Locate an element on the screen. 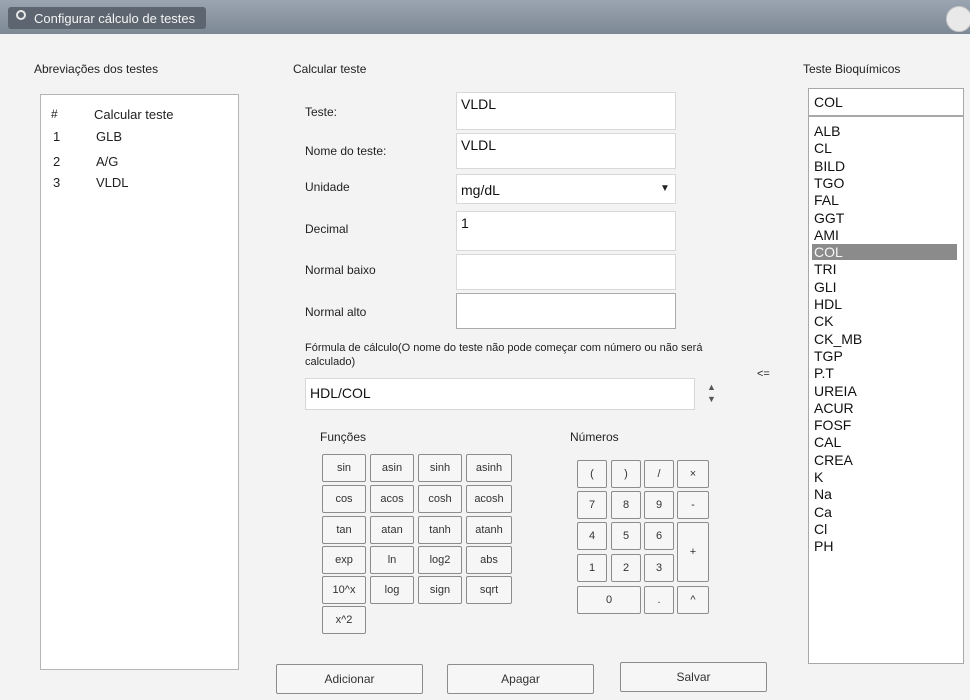 The image size is (970, 700). key-open-paren: ( is located at coordinates (592, 474).